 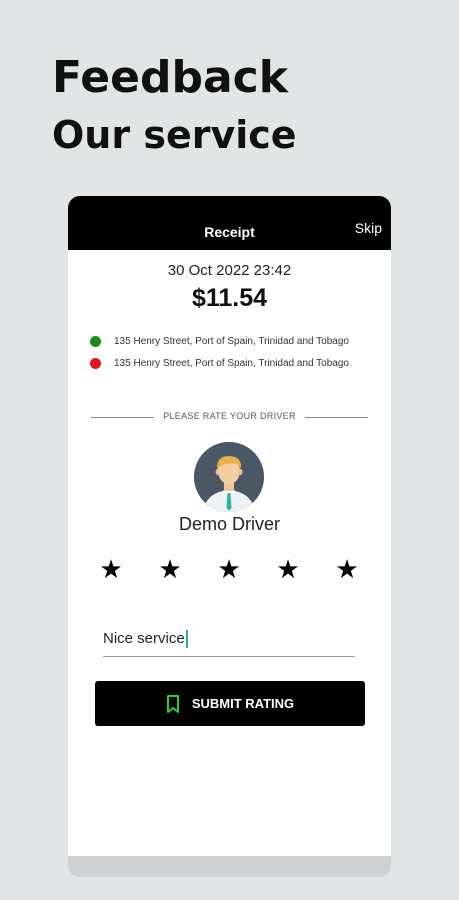 What do you see at coordinates (95, 363) in the screenshot?
I see `dropoff-dot-icon` at bounding box center [95, 363].